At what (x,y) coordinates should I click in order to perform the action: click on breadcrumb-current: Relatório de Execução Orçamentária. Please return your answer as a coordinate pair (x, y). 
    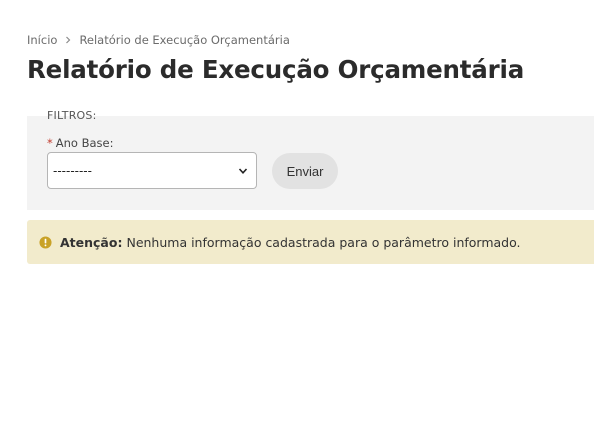
    Looking at the image, I should click on (184, 40).